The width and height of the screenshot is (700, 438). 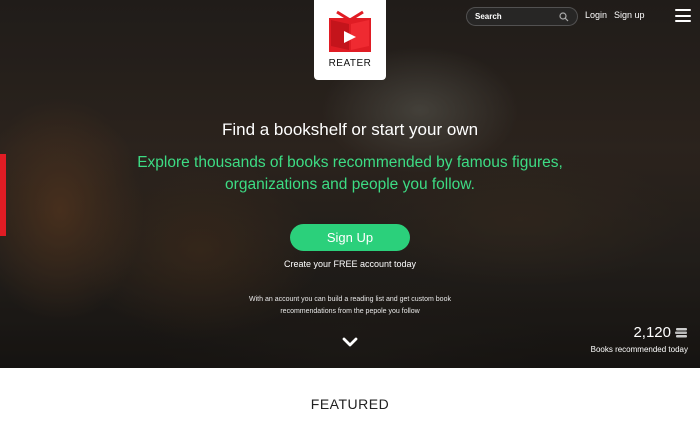 What do you see at coordinates (350, 31) in the screenshot?
I see `book-logo-icon` at bounding box center [350, 31].